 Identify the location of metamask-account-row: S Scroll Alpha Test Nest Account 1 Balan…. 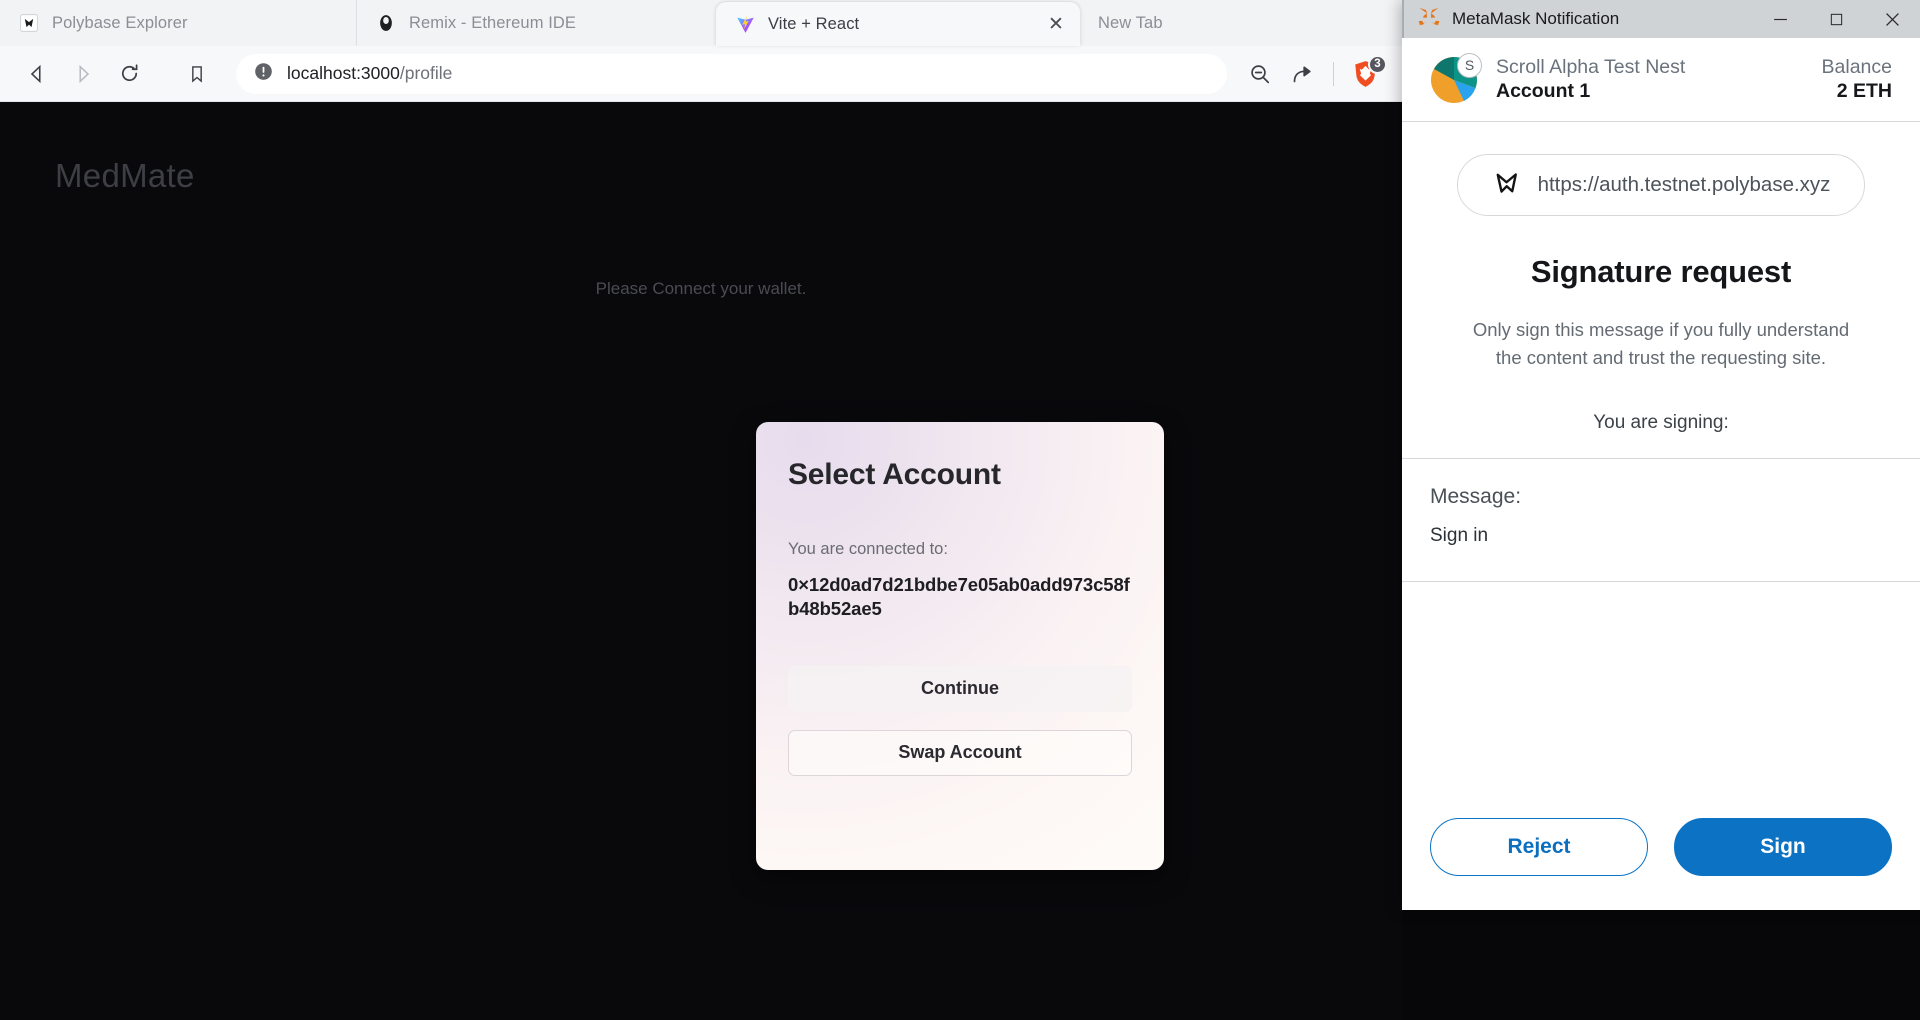
(1661, 80).